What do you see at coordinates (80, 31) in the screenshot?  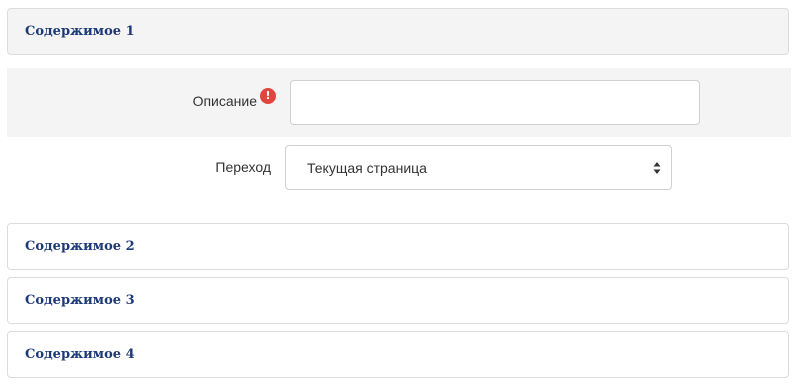 I see `section-title-1: Содержимое 1` at bounding box center [80, 31].